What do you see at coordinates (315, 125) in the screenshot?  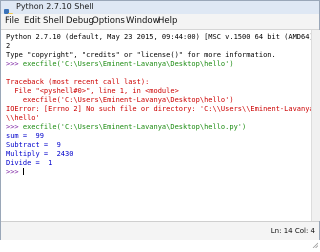 I see `vertical-scrollbar` at bounding box center [315, 125].